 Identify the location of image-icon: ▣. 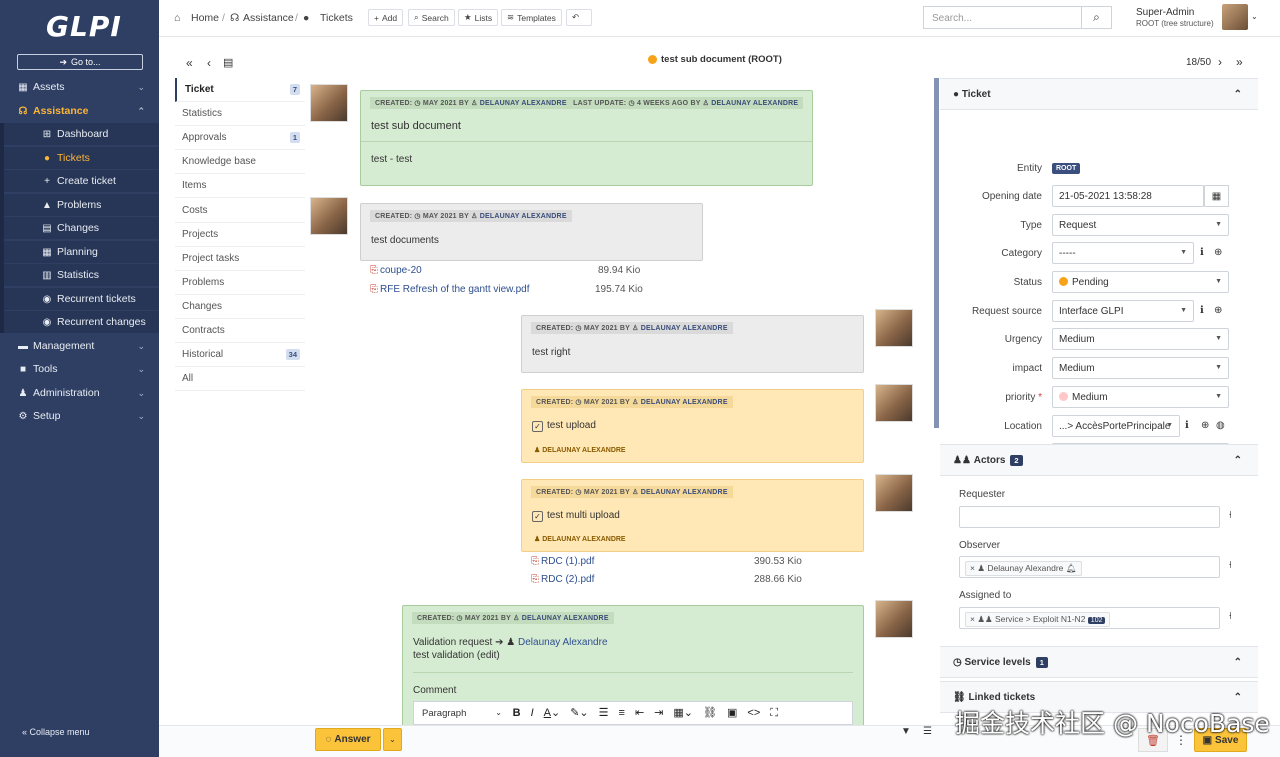
(732, 712).